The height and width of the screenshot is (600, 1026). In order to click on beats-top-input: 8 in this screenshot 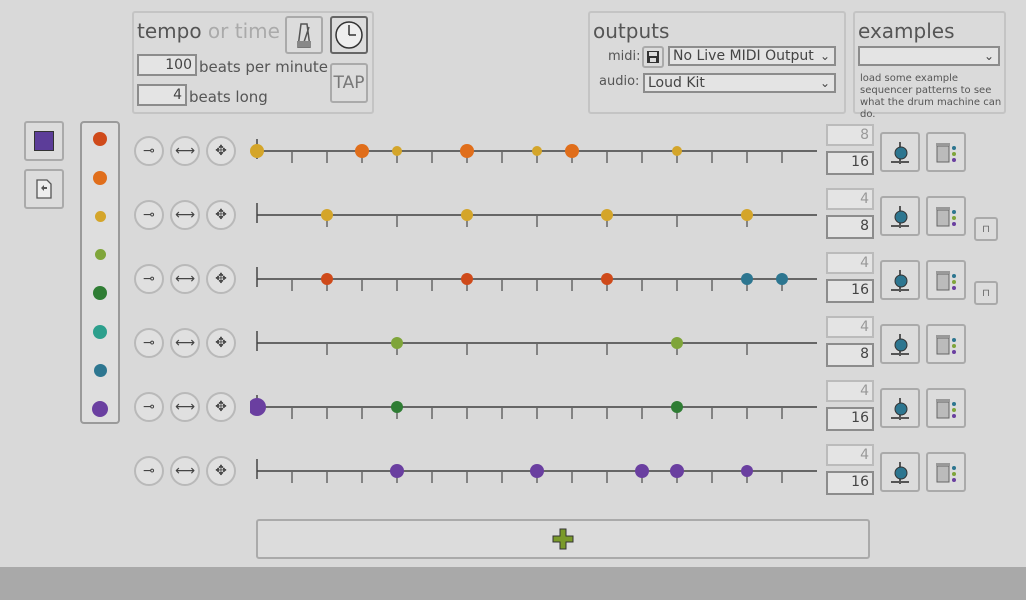, I will do `click(850, 135)`.